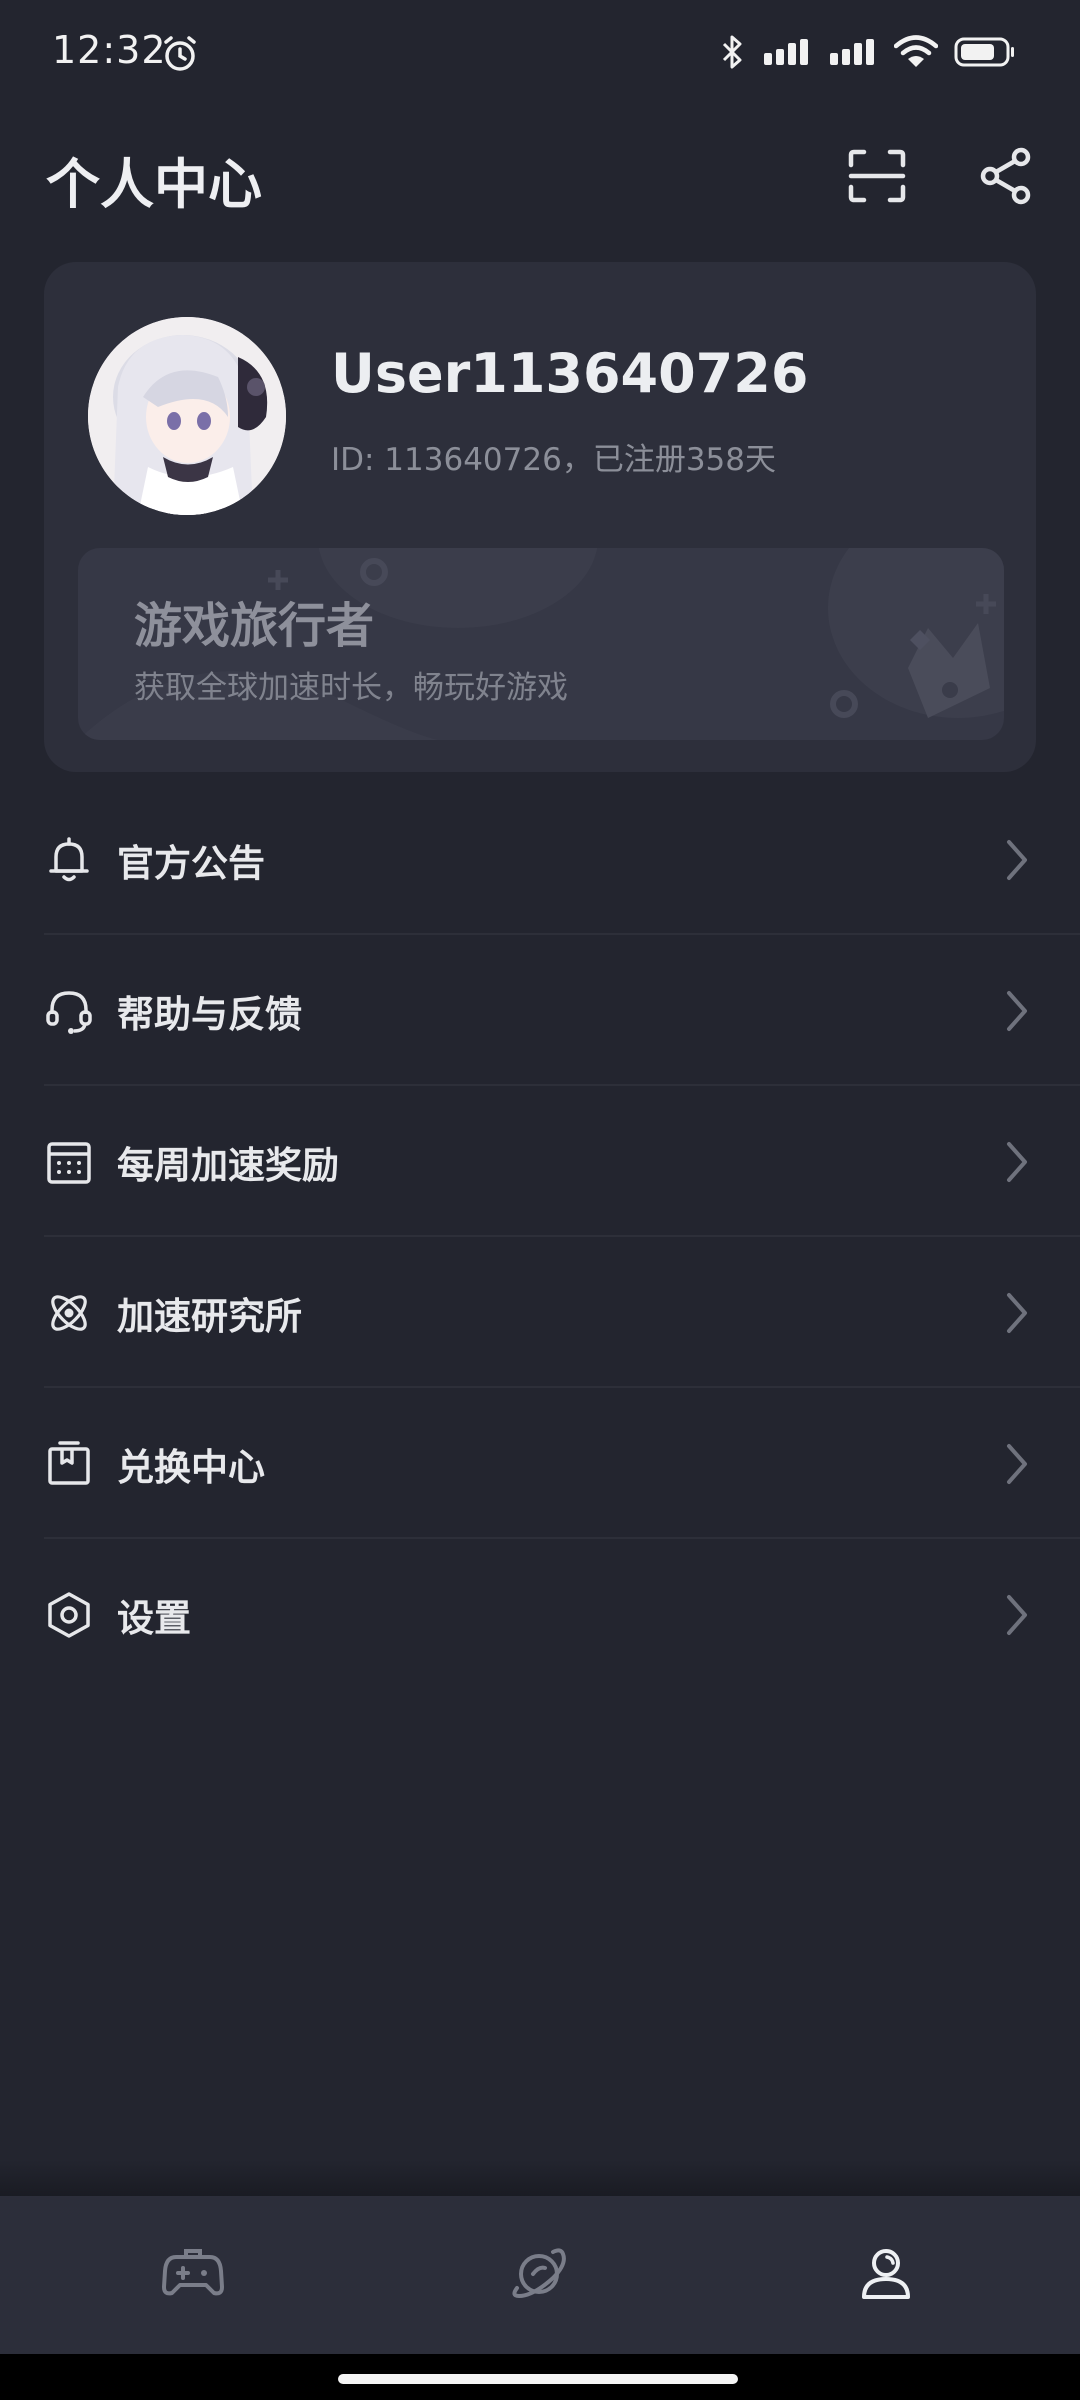  I want to click on signal-2-icon, so click(853, 52).